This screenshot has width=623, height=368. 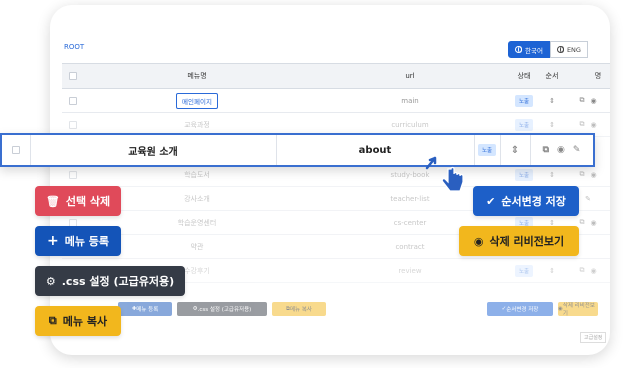 I want to click on table-header: 메뉴명 url 상태 순서 명, so click(x=336, y=76).